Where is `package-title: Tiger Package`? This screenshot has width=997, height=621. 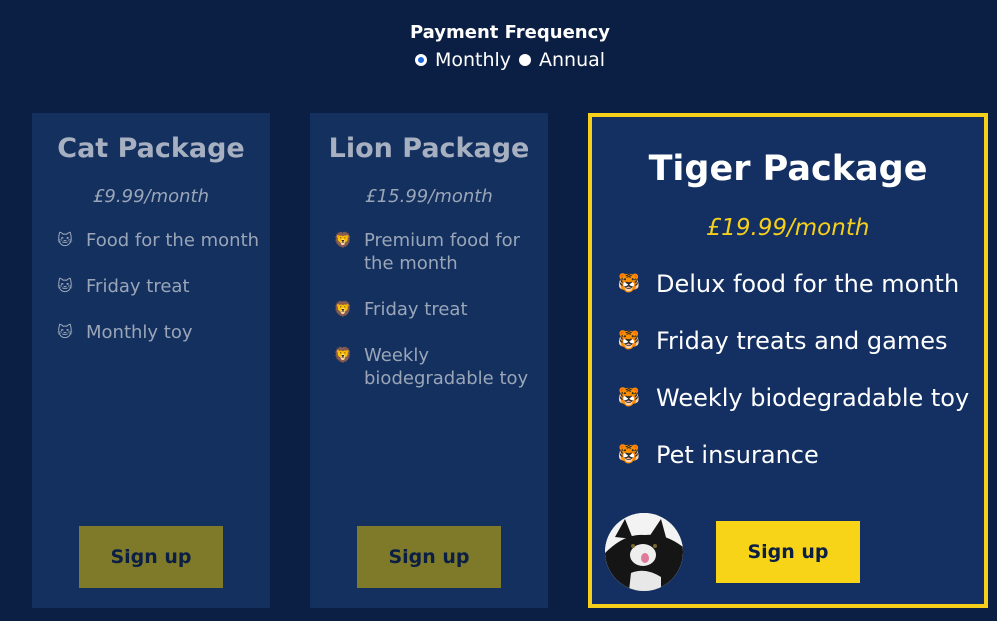 package-title: Tiger Package is located at coordinates (788, 169).